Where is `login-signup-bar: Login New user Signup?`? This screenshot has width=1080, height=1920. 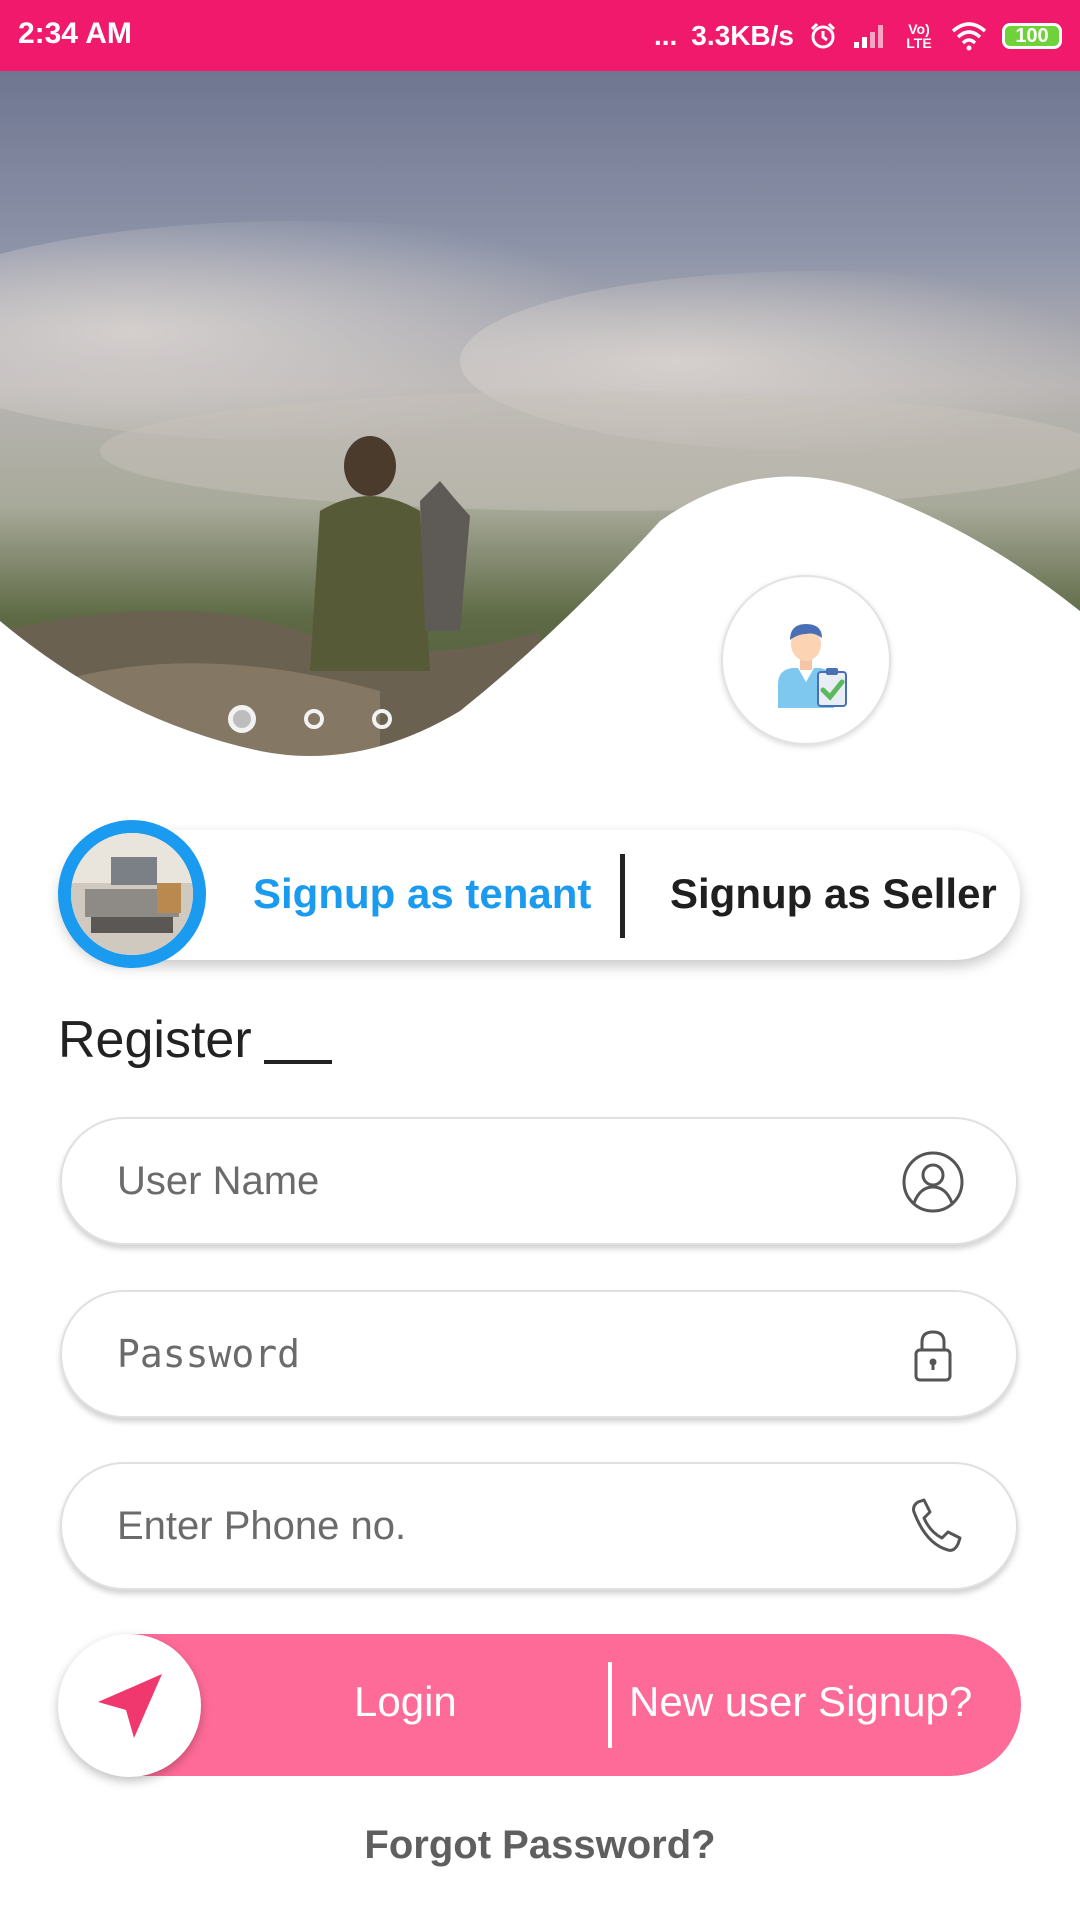
login-signup-bar: Login New user Signup? is located at coordinates (539, 1705).